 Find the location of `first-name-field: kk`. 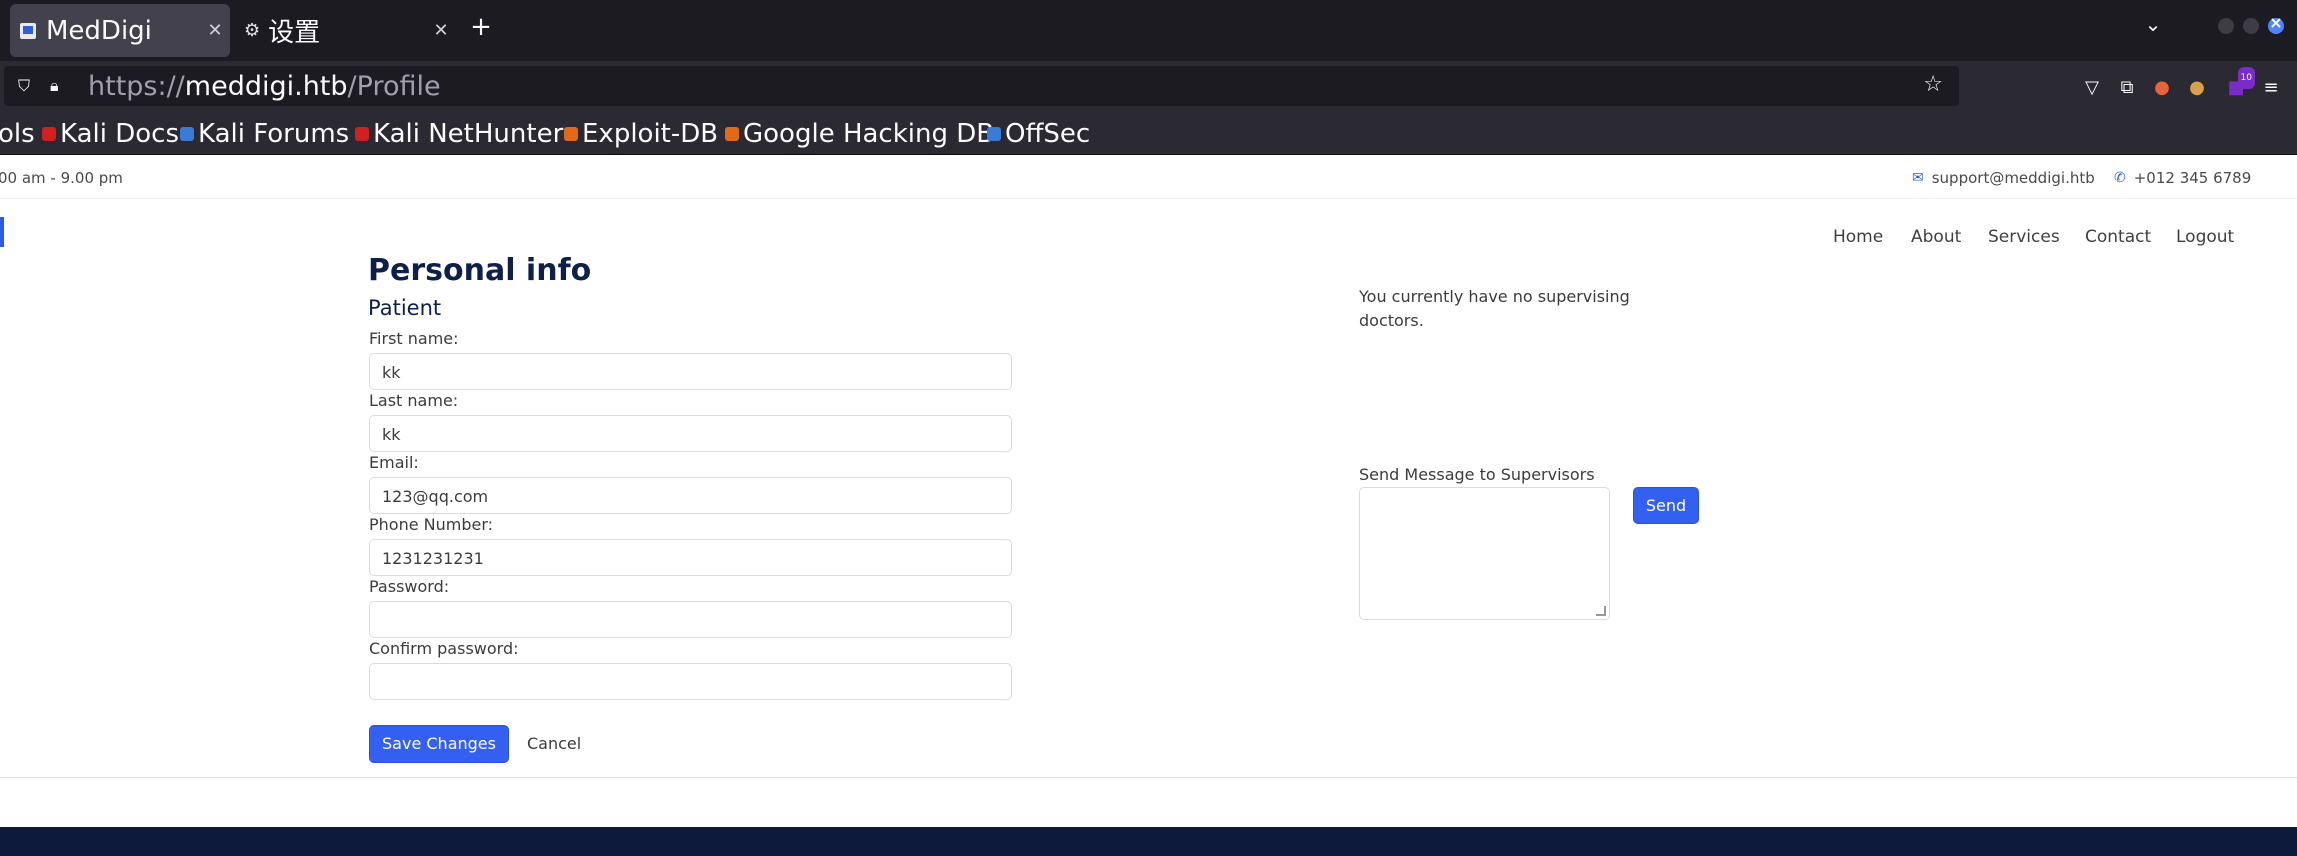

first-name-field: kk is located at coordinates (690, 371).